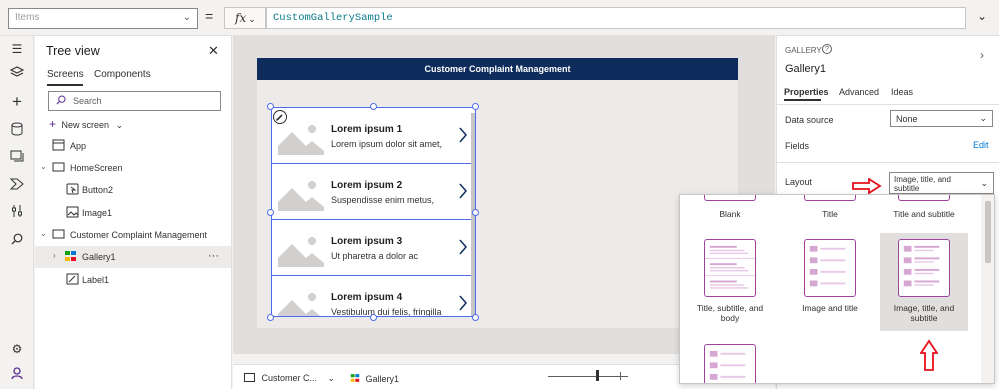 This screenshot has height=389, width=999. What do you see at coordinates (289, 378) in the screenshot?
I see `screen-crumb: Customer C... ⌄` at bounding box center [289, 378].